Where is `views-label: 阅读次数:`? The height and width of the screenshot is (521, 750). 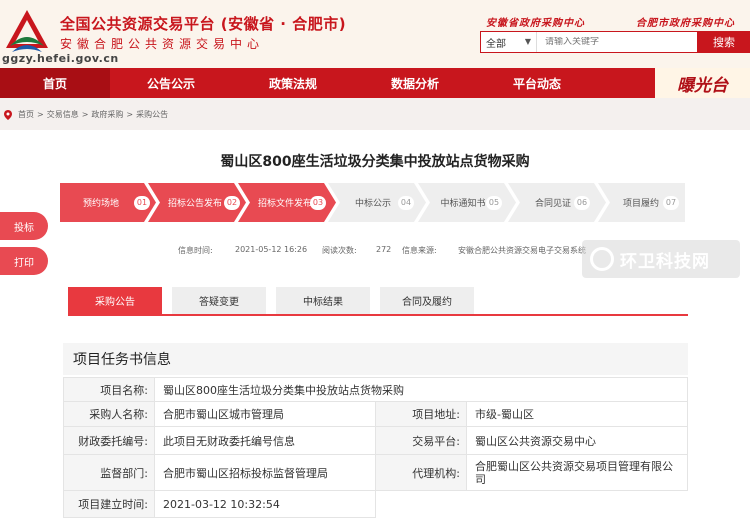
views-label: 阅读次数: is located at coordinates (339, 250).